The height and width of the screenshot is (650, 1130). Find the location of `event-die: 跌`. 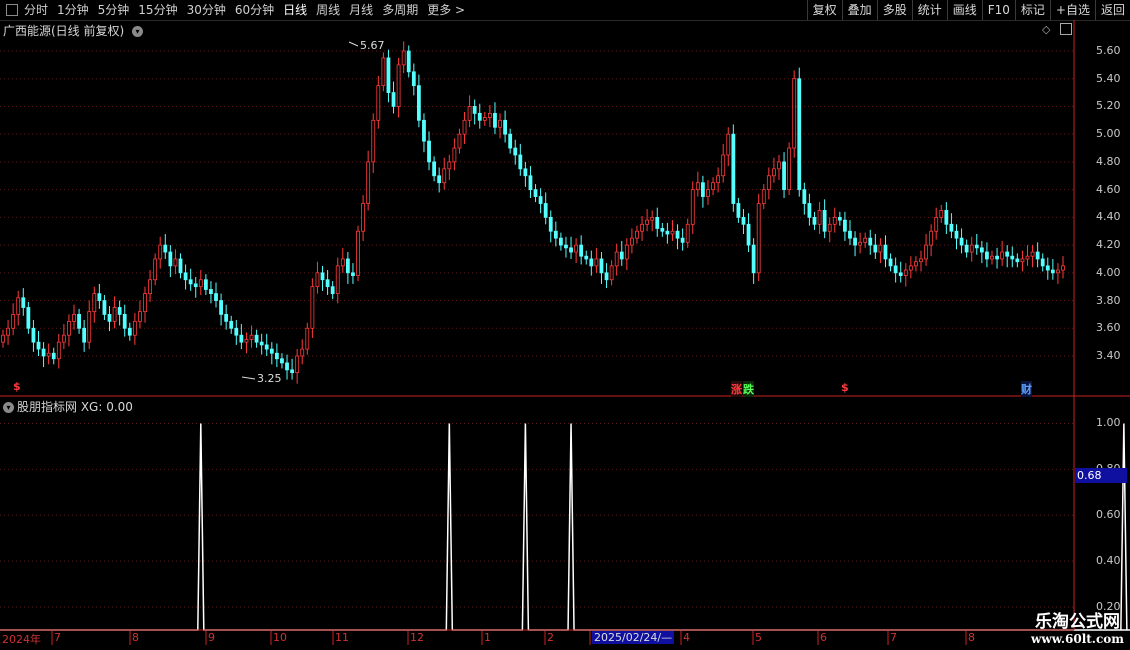

event-die: 跌 is located at coordinates (748, 389).